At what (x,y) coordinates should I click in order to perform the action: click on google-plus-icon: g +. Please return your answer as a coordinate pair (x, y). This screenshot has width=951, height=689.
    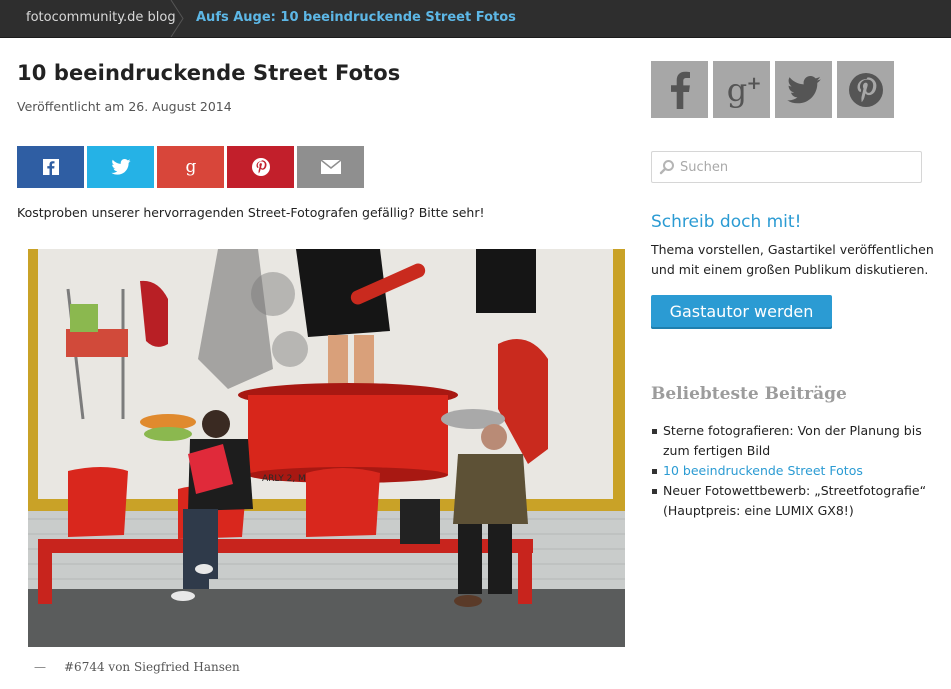
    Looking at the image, I should click on (743, 90).